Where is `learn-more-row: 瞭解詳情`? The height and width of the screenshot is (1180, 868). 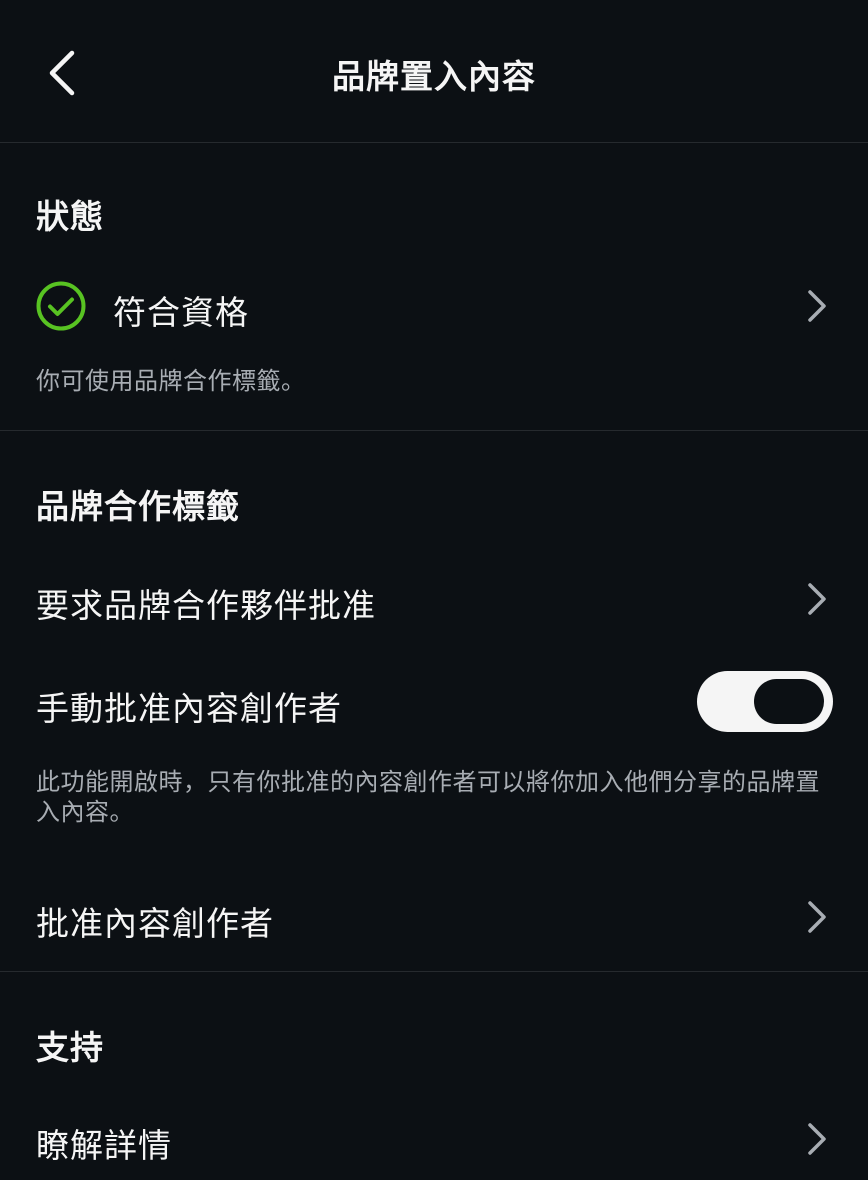 learn-more-row: 瞭解詳情 is located at coordinates (434, 1139).